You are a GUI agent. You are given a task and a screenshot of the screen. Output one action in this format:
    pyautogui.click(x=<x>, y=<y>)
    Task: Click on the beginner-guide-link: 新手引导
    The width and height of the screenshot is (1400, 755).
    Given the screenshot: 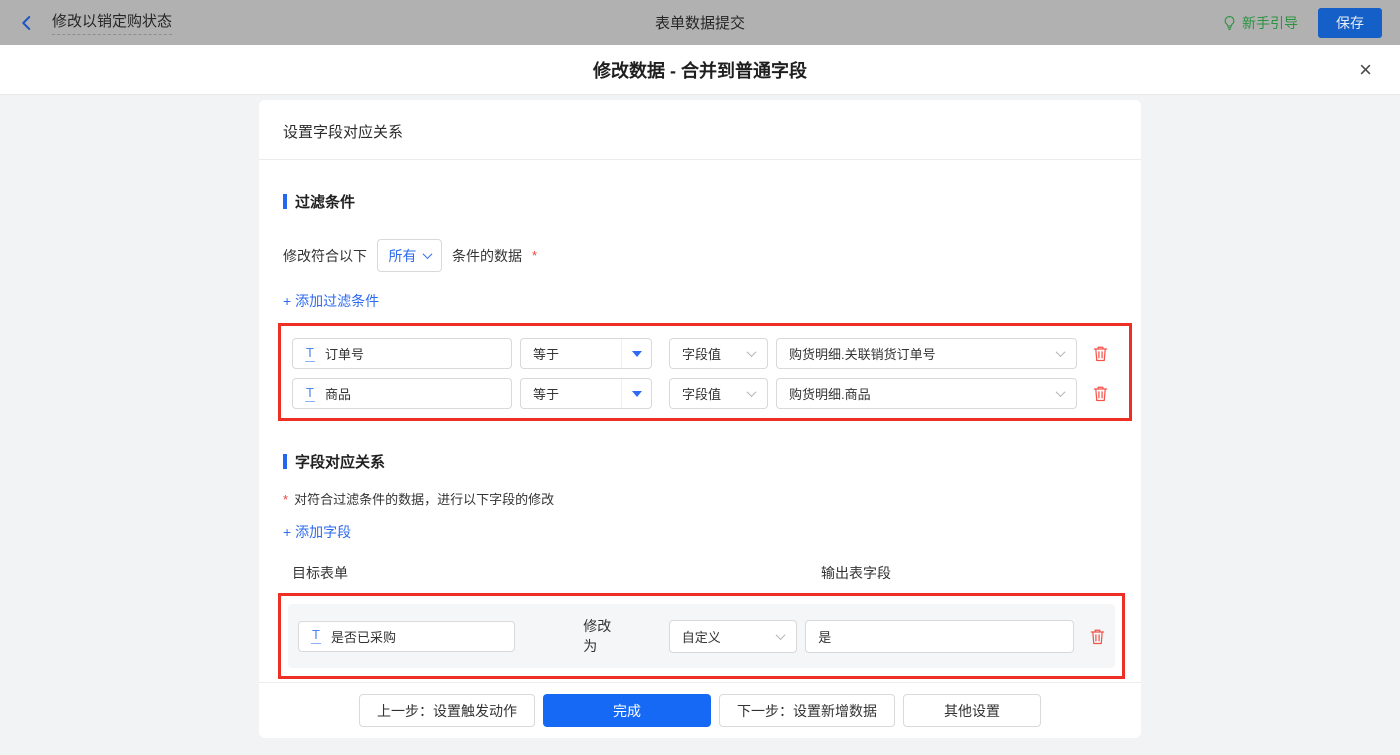 What is the action you would take?
    pyautogui.click(x=1260, y=23)
    